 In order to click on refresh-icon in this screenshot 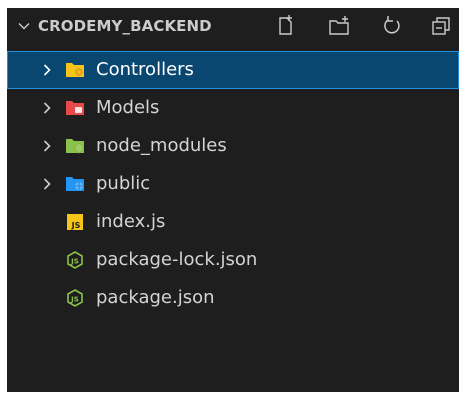, I will do `click(392, 26)`.